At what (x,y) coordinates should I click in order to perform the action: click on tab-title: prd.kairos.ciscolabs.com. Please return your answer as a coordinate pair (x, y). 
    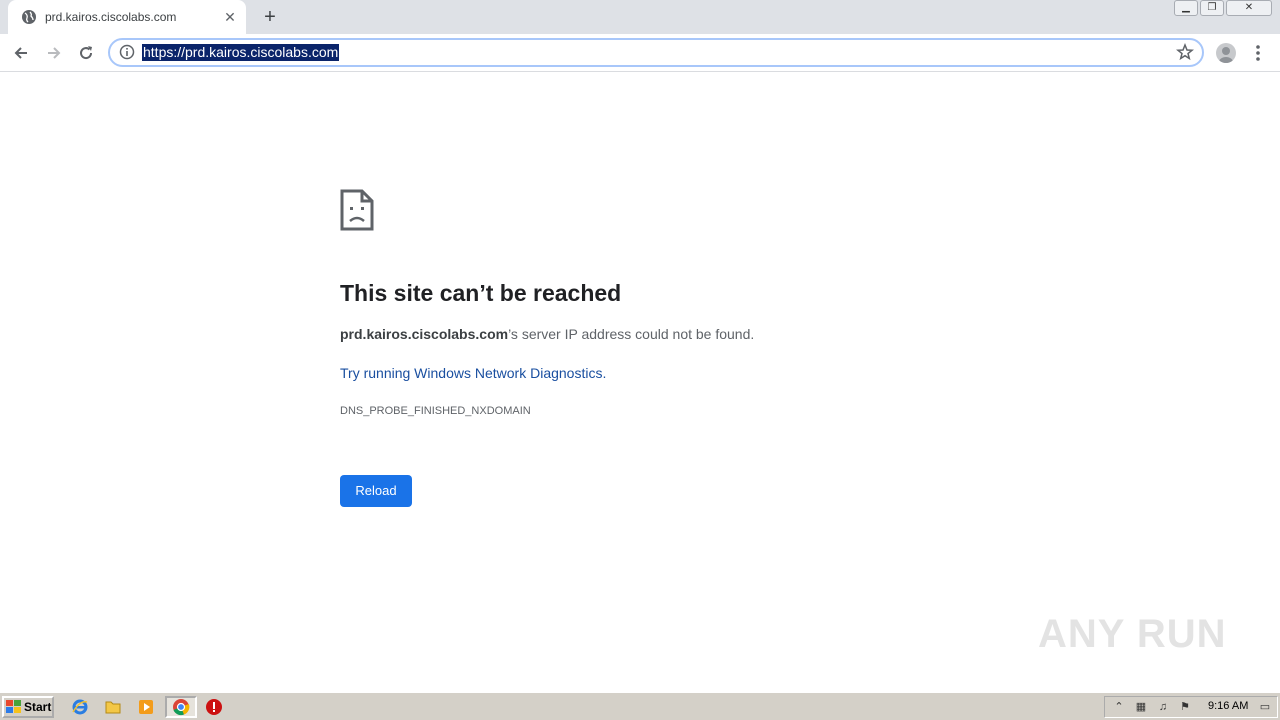
    Looking at the image, I should click on (111, 17).